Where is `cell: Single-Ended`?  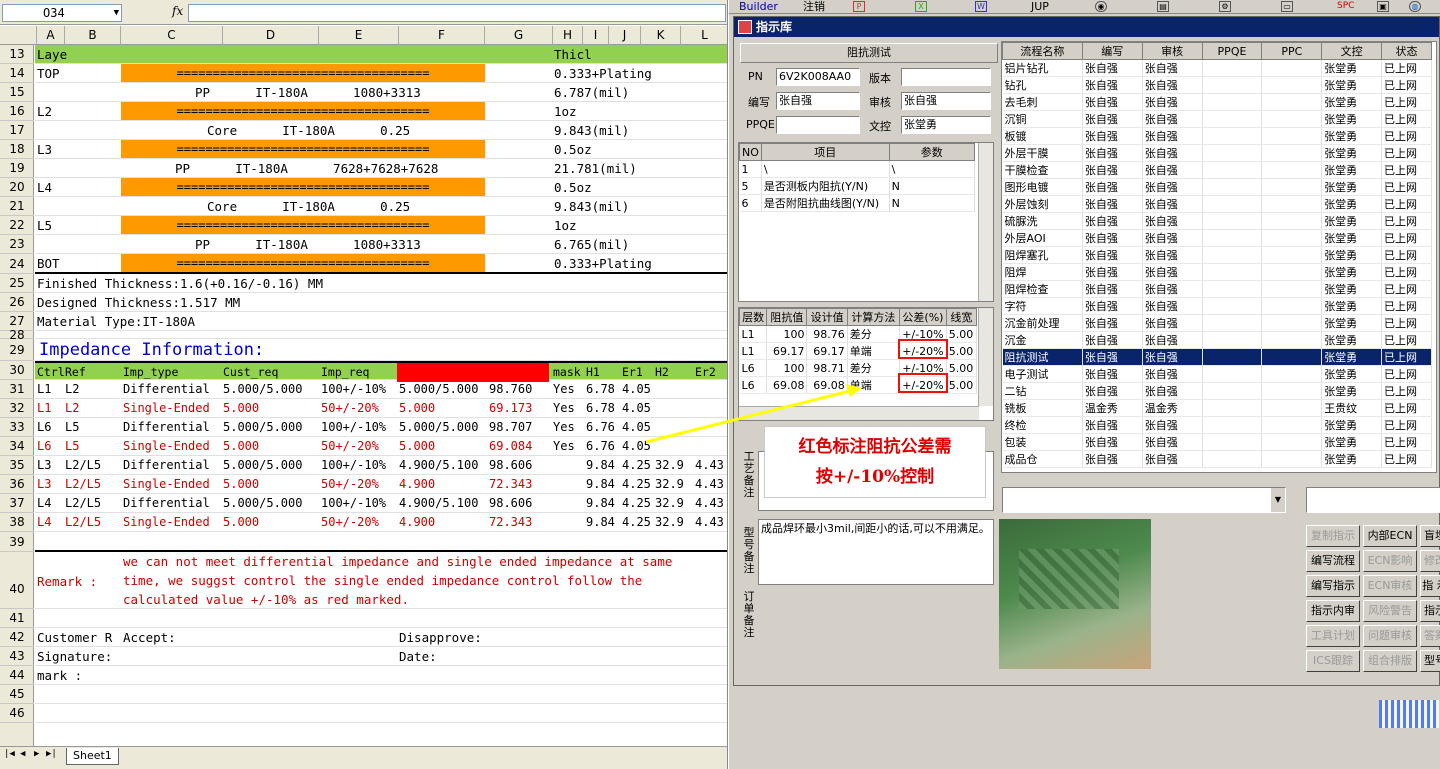
cell: Single-Ended is located at coordinates (166, 522).